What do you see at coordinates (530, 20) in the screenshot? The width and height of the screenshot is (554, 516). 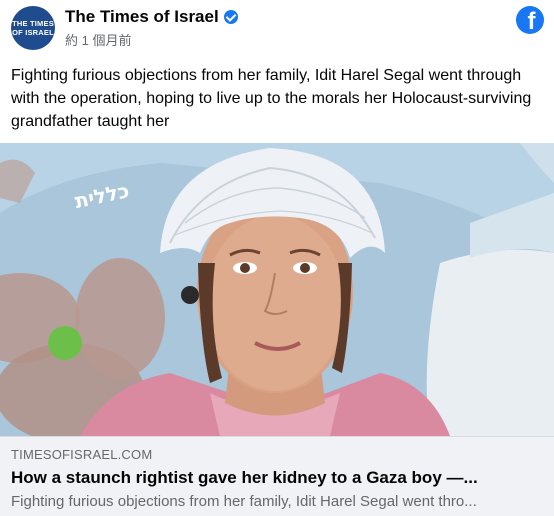 I see `facebook-icon: f` at bounding box center [530, 20].